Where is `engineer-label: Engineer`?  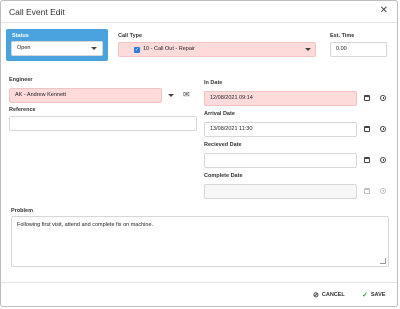 engineer-label: Engineer is located at coordinates (21, 80).